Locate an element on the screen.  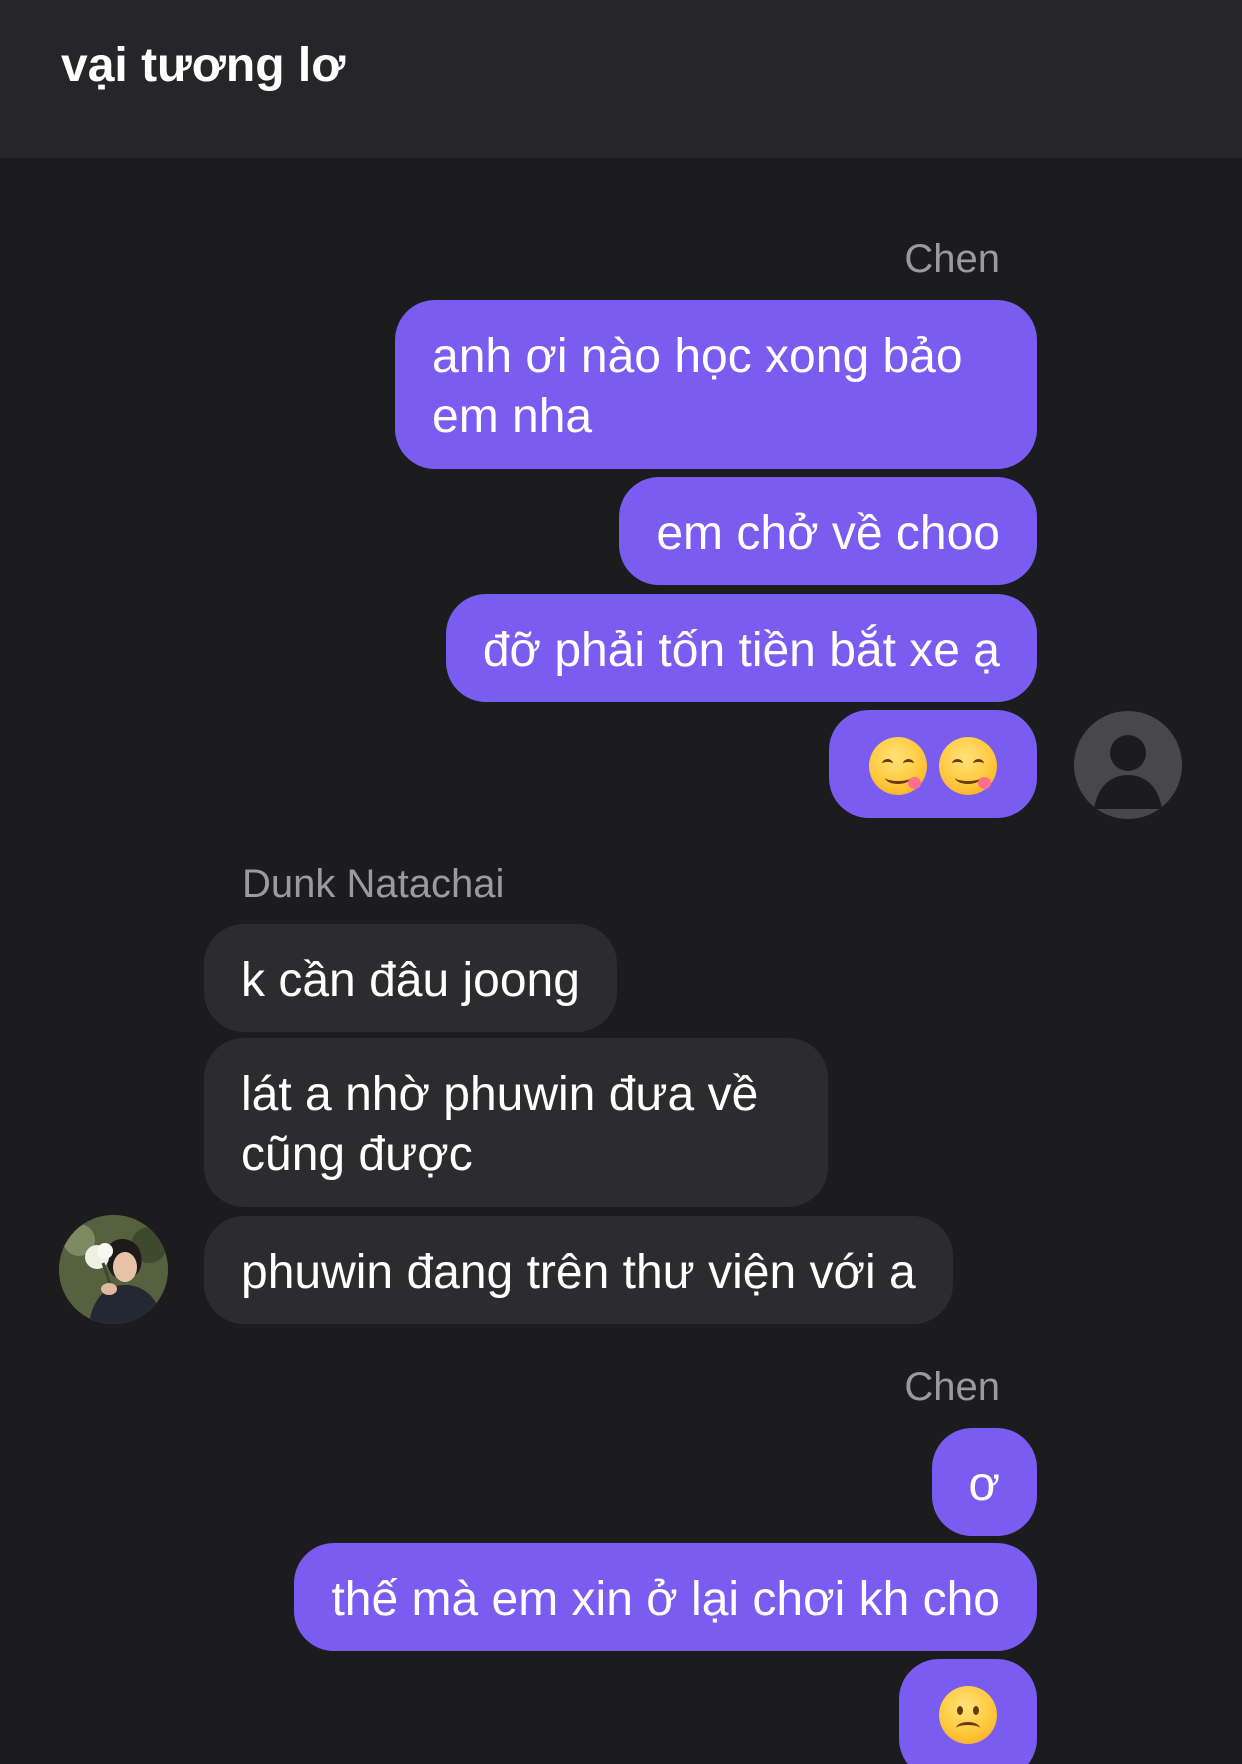
contact-avatar is located at coordinates (113, 1269).